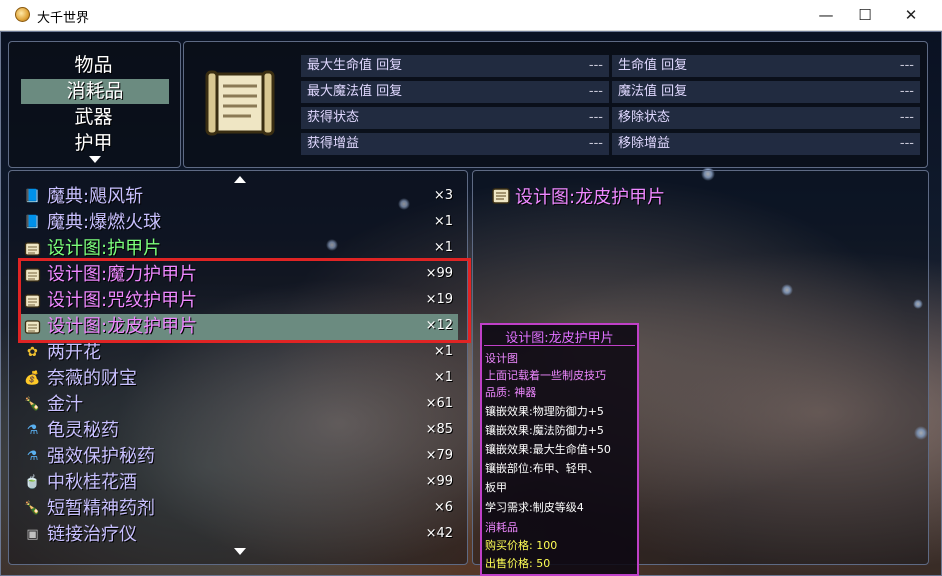  I want to click on item-row: ⚗ 强效保护秘药 ×79, so click(238, 457).